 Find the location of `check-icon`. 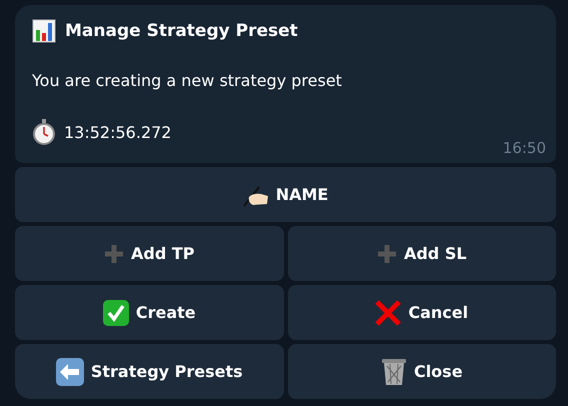

check-icon is located at coordinates (115, 313).